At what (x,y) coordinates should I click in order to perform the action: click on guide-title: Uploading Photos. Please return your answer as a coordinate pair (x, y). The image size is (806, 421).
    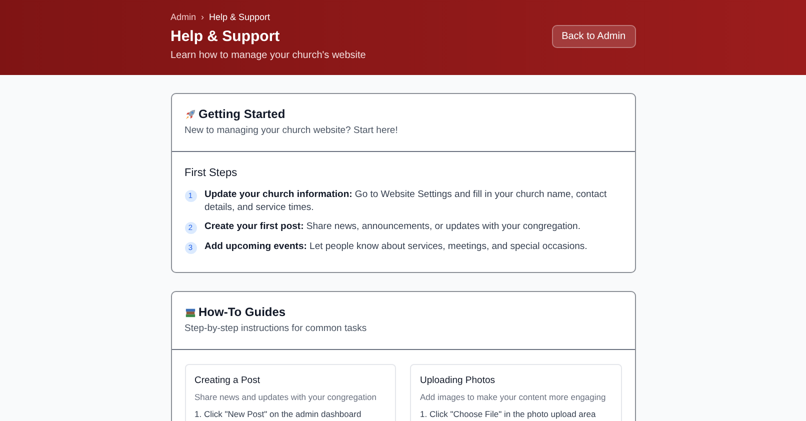
    Looking at the image, I should click on (458, 381).